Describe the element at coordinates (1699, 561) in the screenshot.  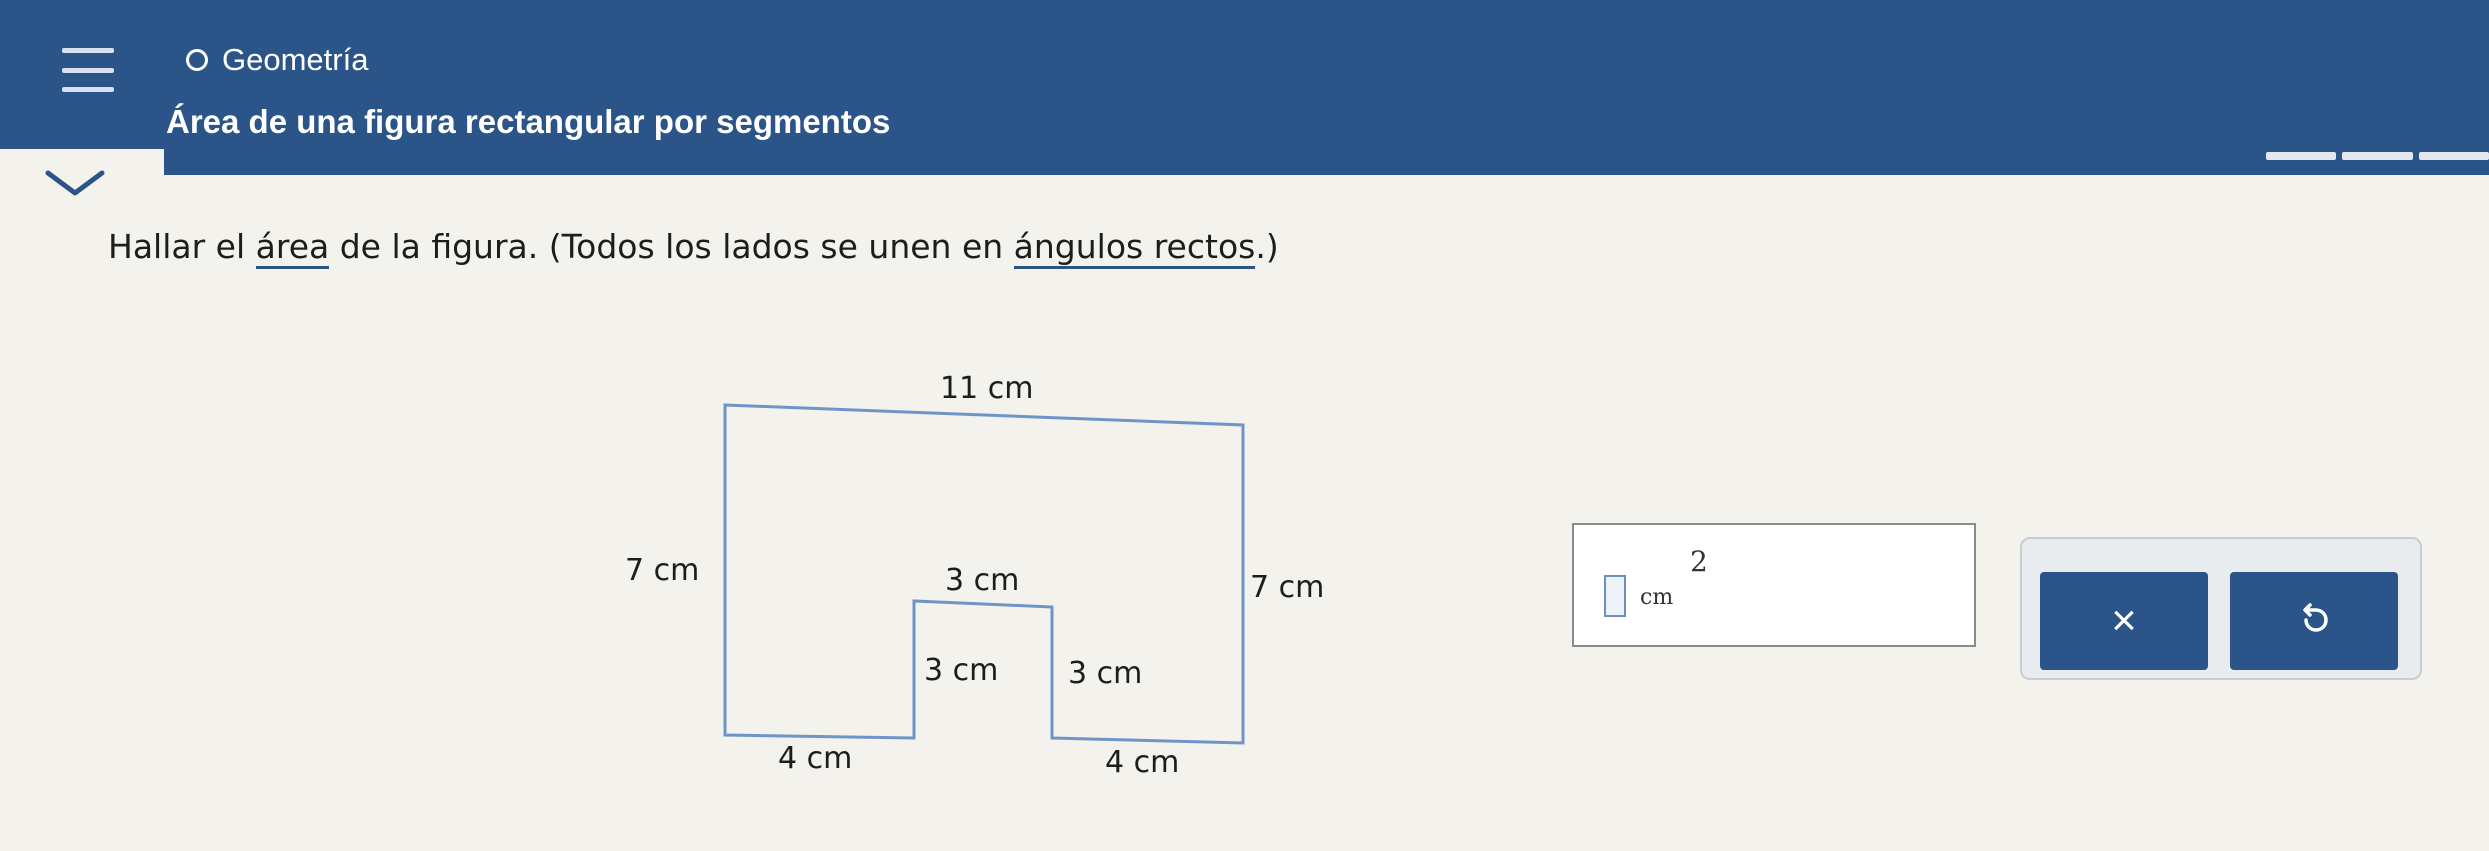
I see `answer-unit-exponent: 2` at that location.